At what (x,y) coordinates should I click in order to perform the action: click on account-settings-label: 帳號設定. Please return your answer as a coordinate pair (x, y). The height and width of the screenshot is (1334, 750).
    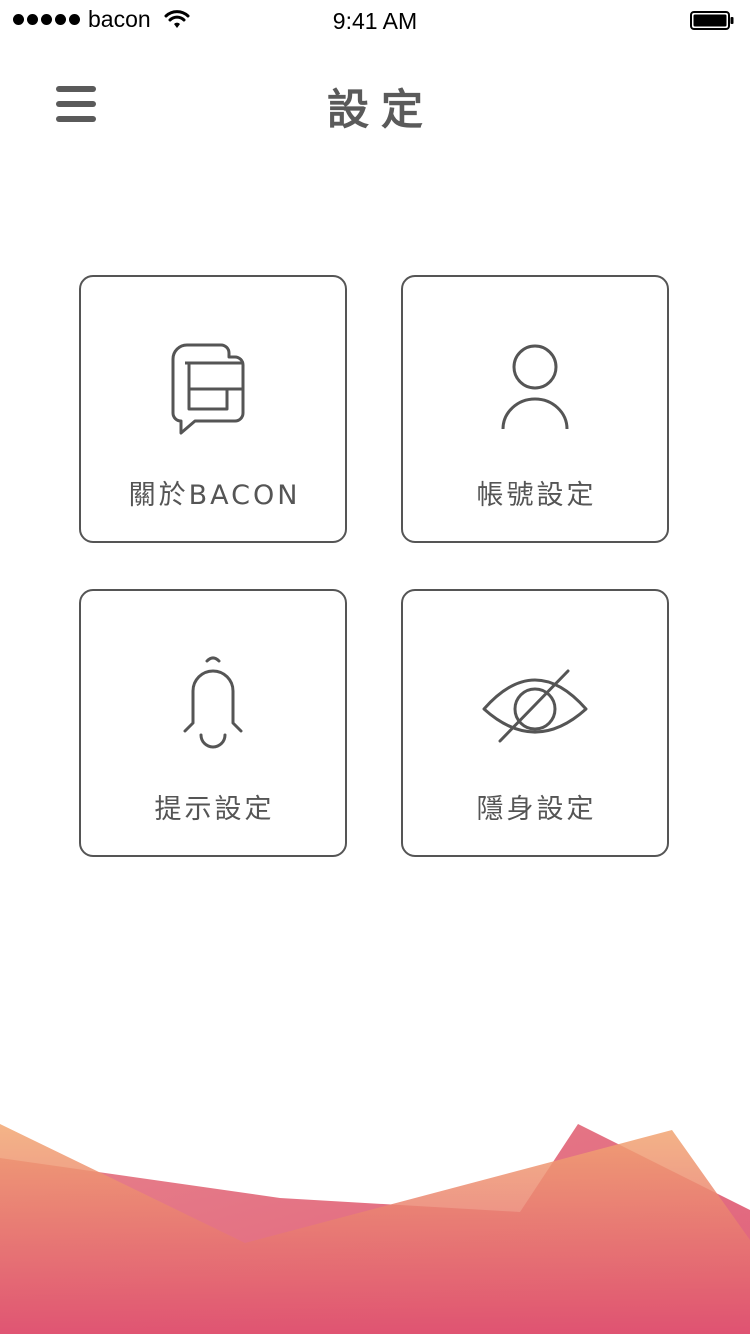
    Looking at the image, I should click on (536, 495).